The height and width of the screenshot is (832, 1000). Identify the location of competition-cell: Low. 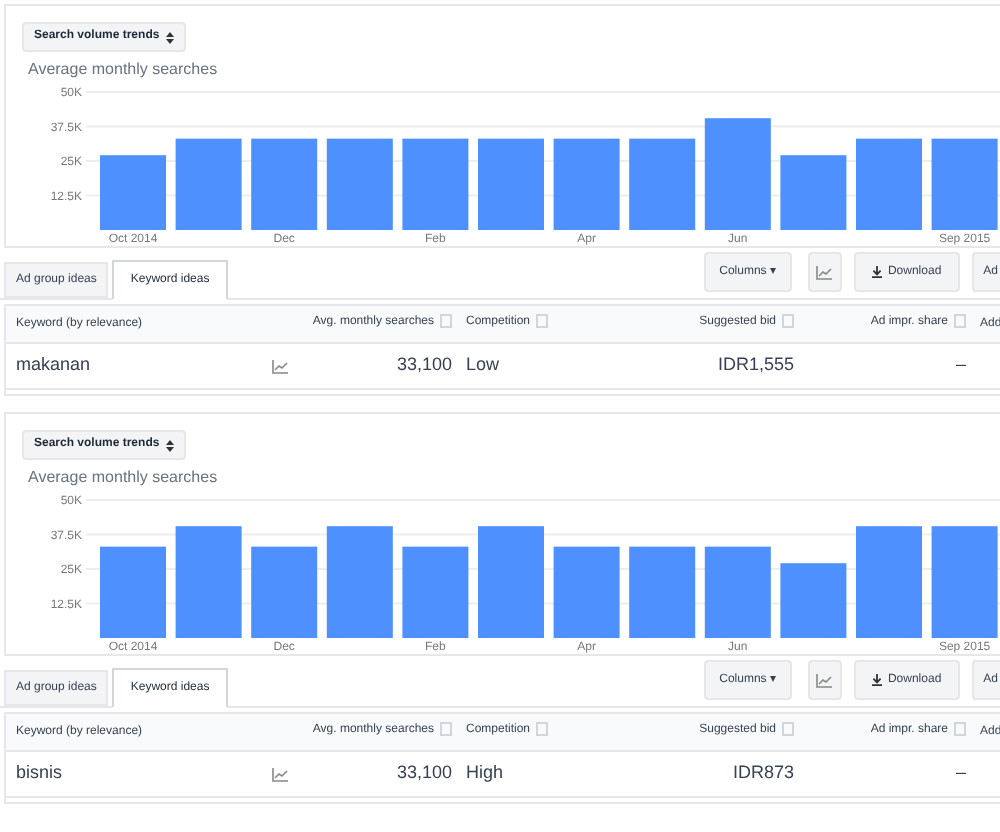
(483, 364).